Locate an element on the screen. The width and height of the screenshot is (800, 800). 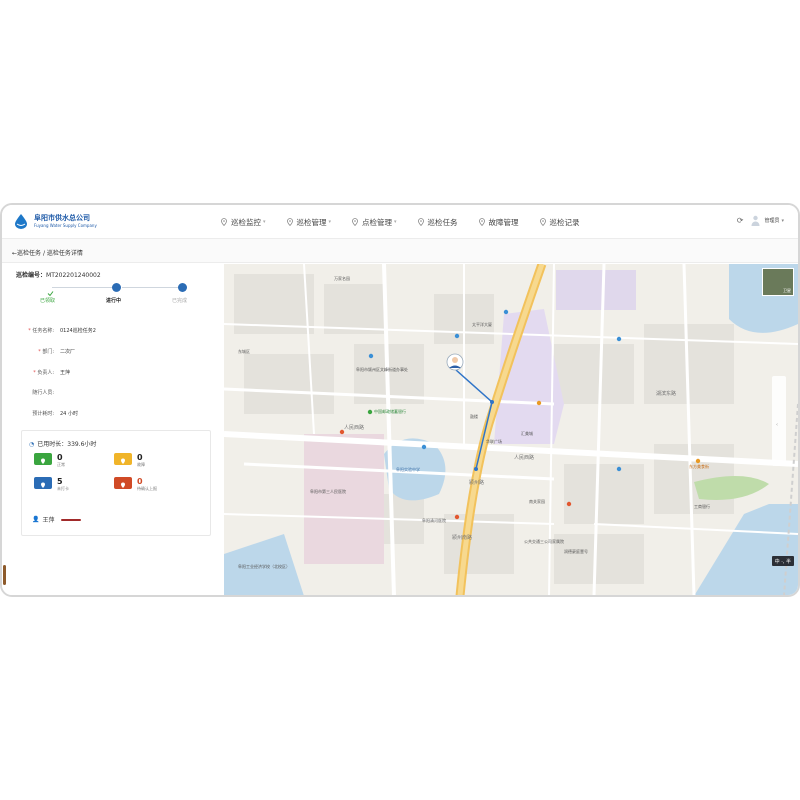
unchecked-pin-icon is located at coordinates (43, 483).